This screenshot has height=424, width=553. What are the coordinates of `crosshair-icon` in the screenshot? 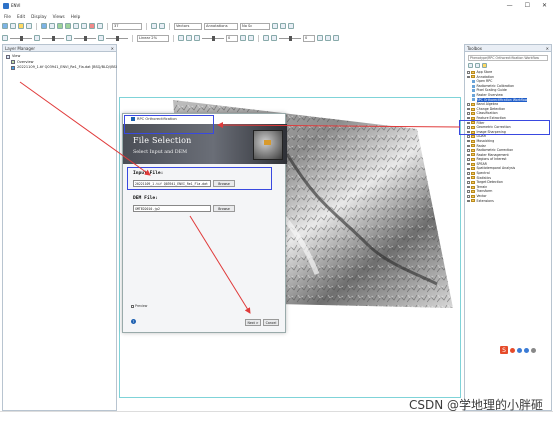 It's located at (92, 26).